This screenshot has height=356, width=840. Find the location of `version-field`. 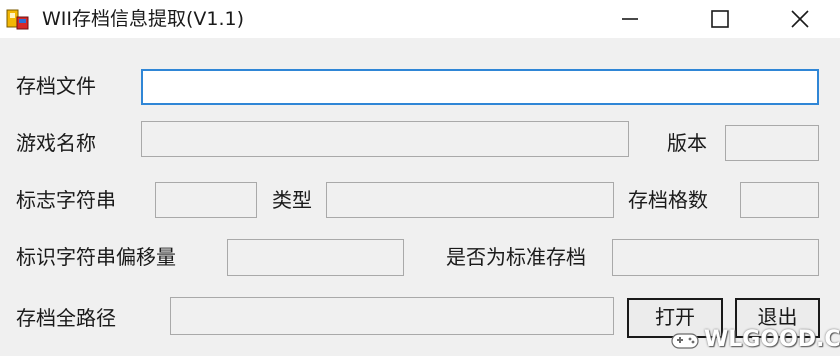

version-field is located at coordinates (772, 143).